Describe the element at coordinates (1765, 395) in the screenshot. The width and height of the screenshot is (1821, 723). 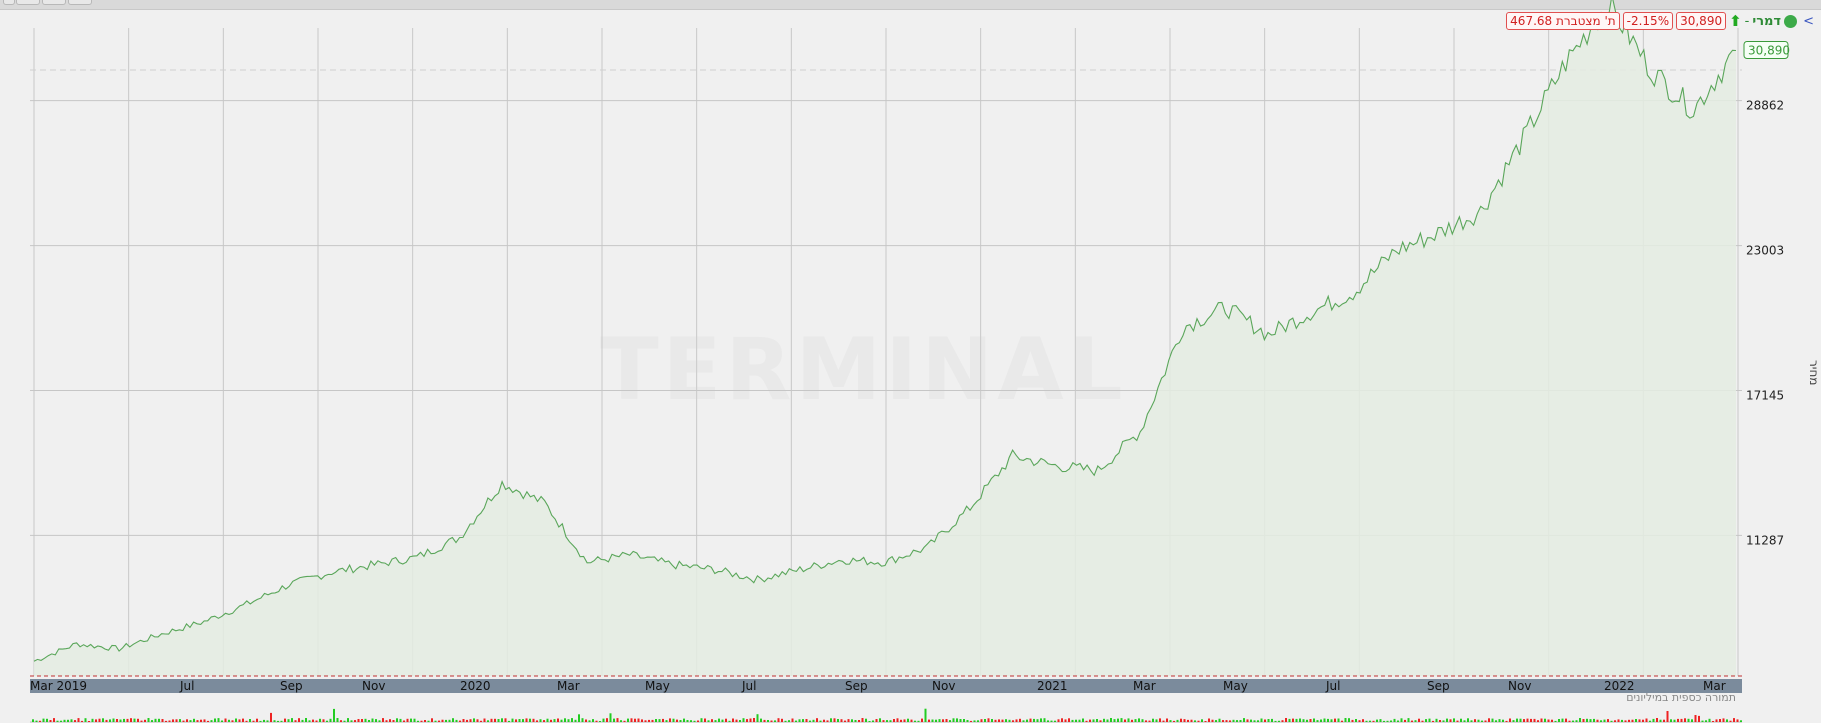
I see `y-tick-label: 17145` at that location.